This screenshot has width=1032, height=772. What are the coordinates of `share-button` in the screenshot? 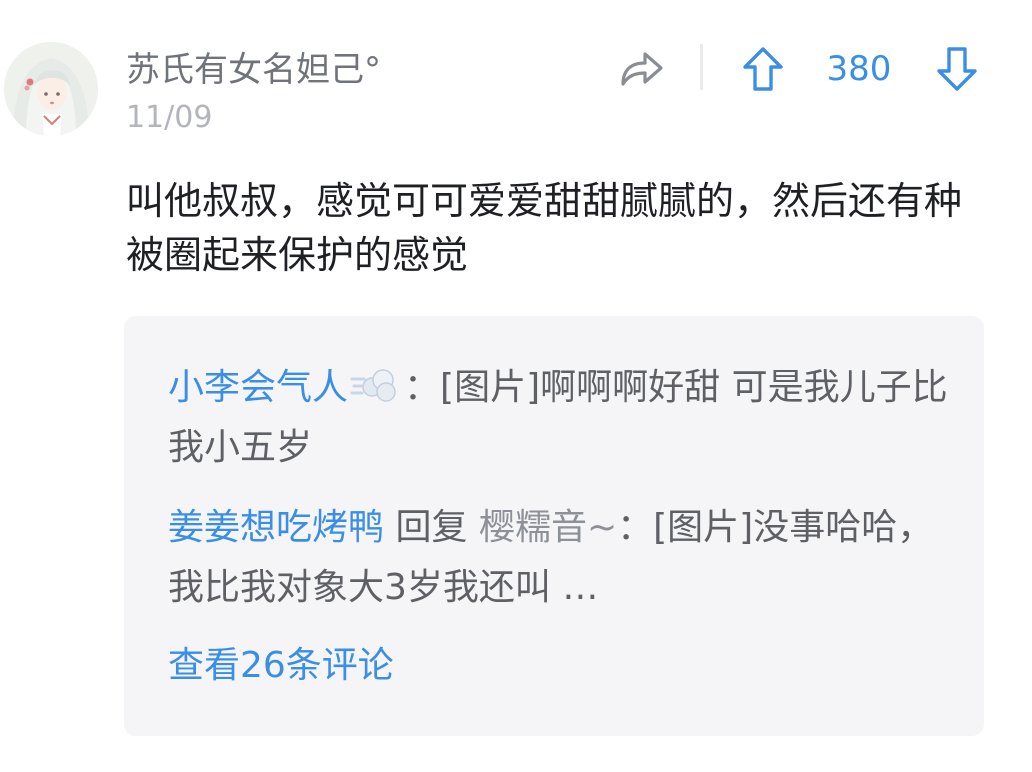 It's located at (641, 69).